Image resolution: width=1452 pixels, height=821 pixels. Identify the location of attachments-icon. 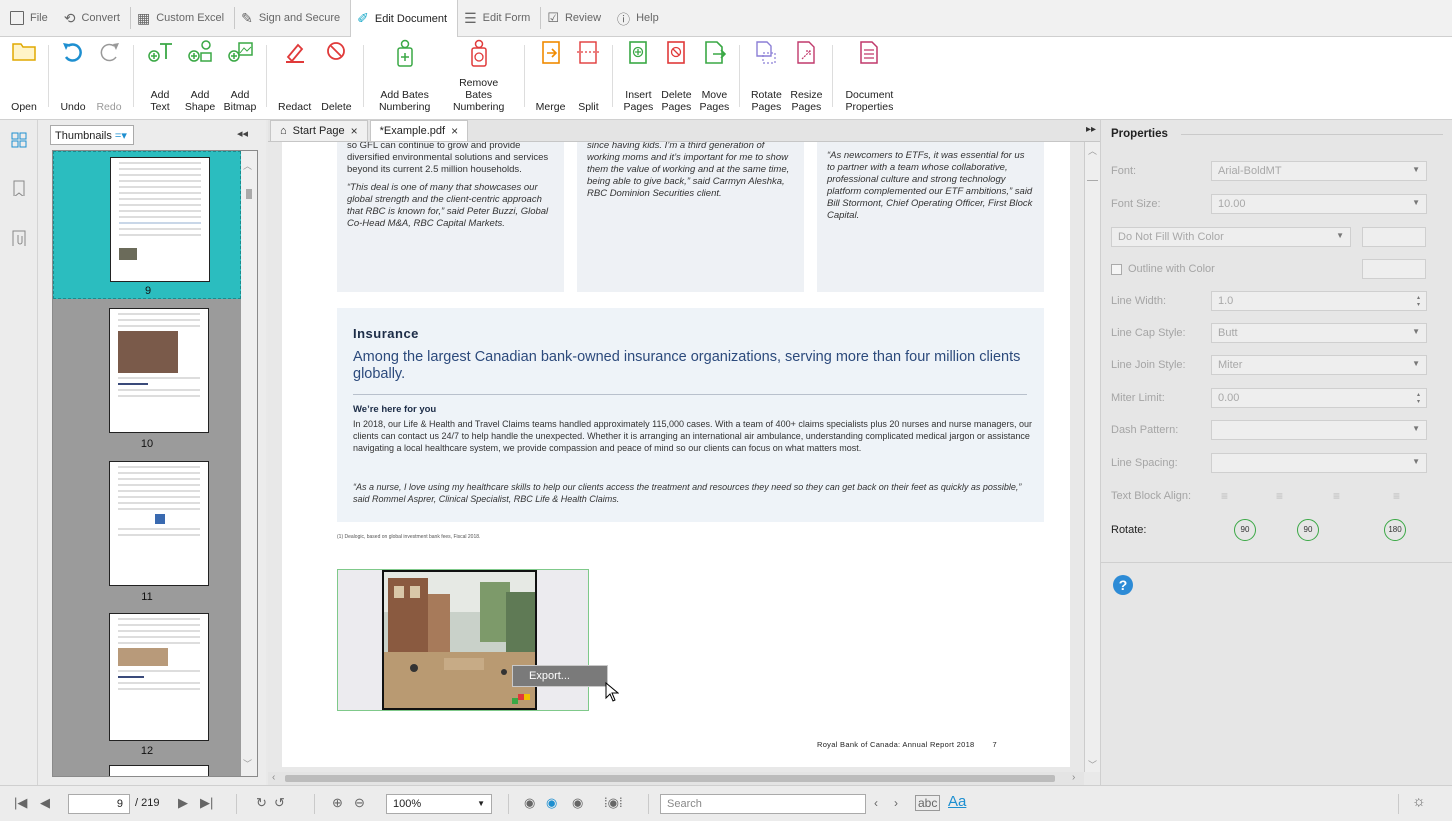
(19, 238).